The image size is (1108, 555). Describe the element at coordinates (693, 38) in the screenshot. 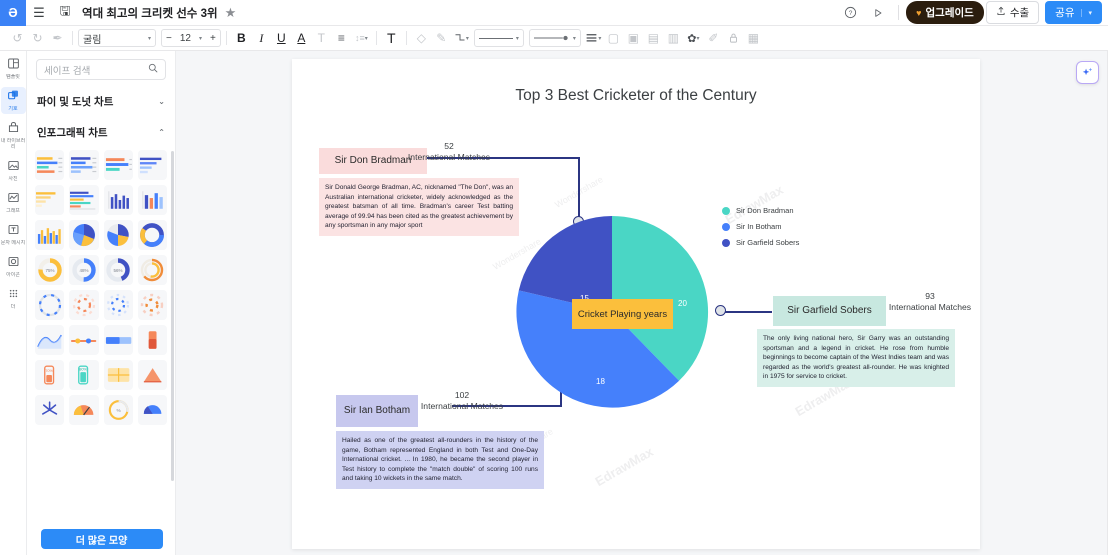

I see `effects-button: ✿ ▾` at that location.